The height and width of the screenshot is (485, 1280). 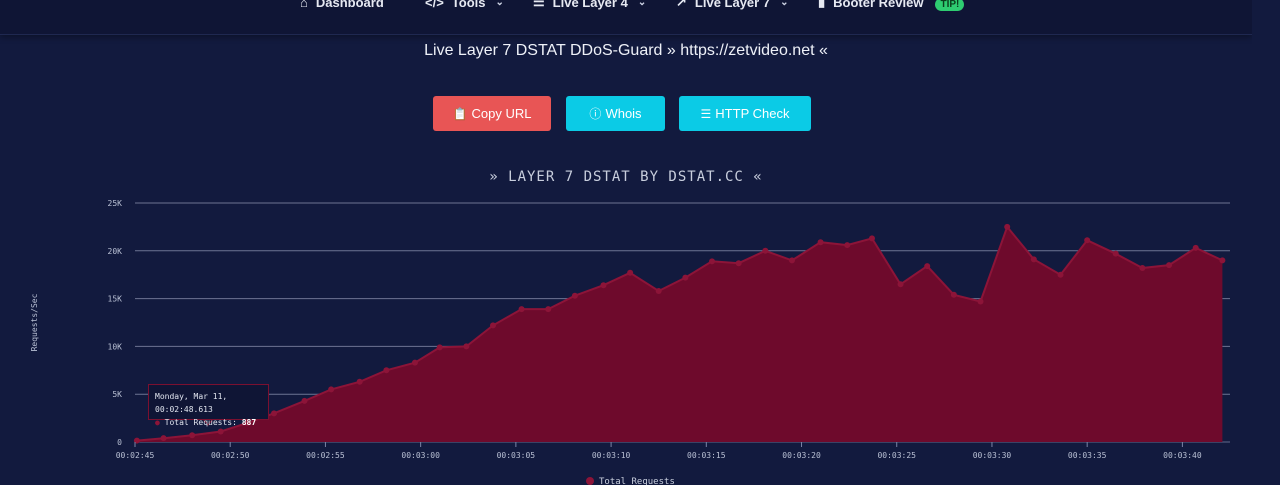 What do you see at coordinates (1182, 455) in the screenshot?
I see `x-tick-label: 00:03:40` at bounding box center [1182, 455].